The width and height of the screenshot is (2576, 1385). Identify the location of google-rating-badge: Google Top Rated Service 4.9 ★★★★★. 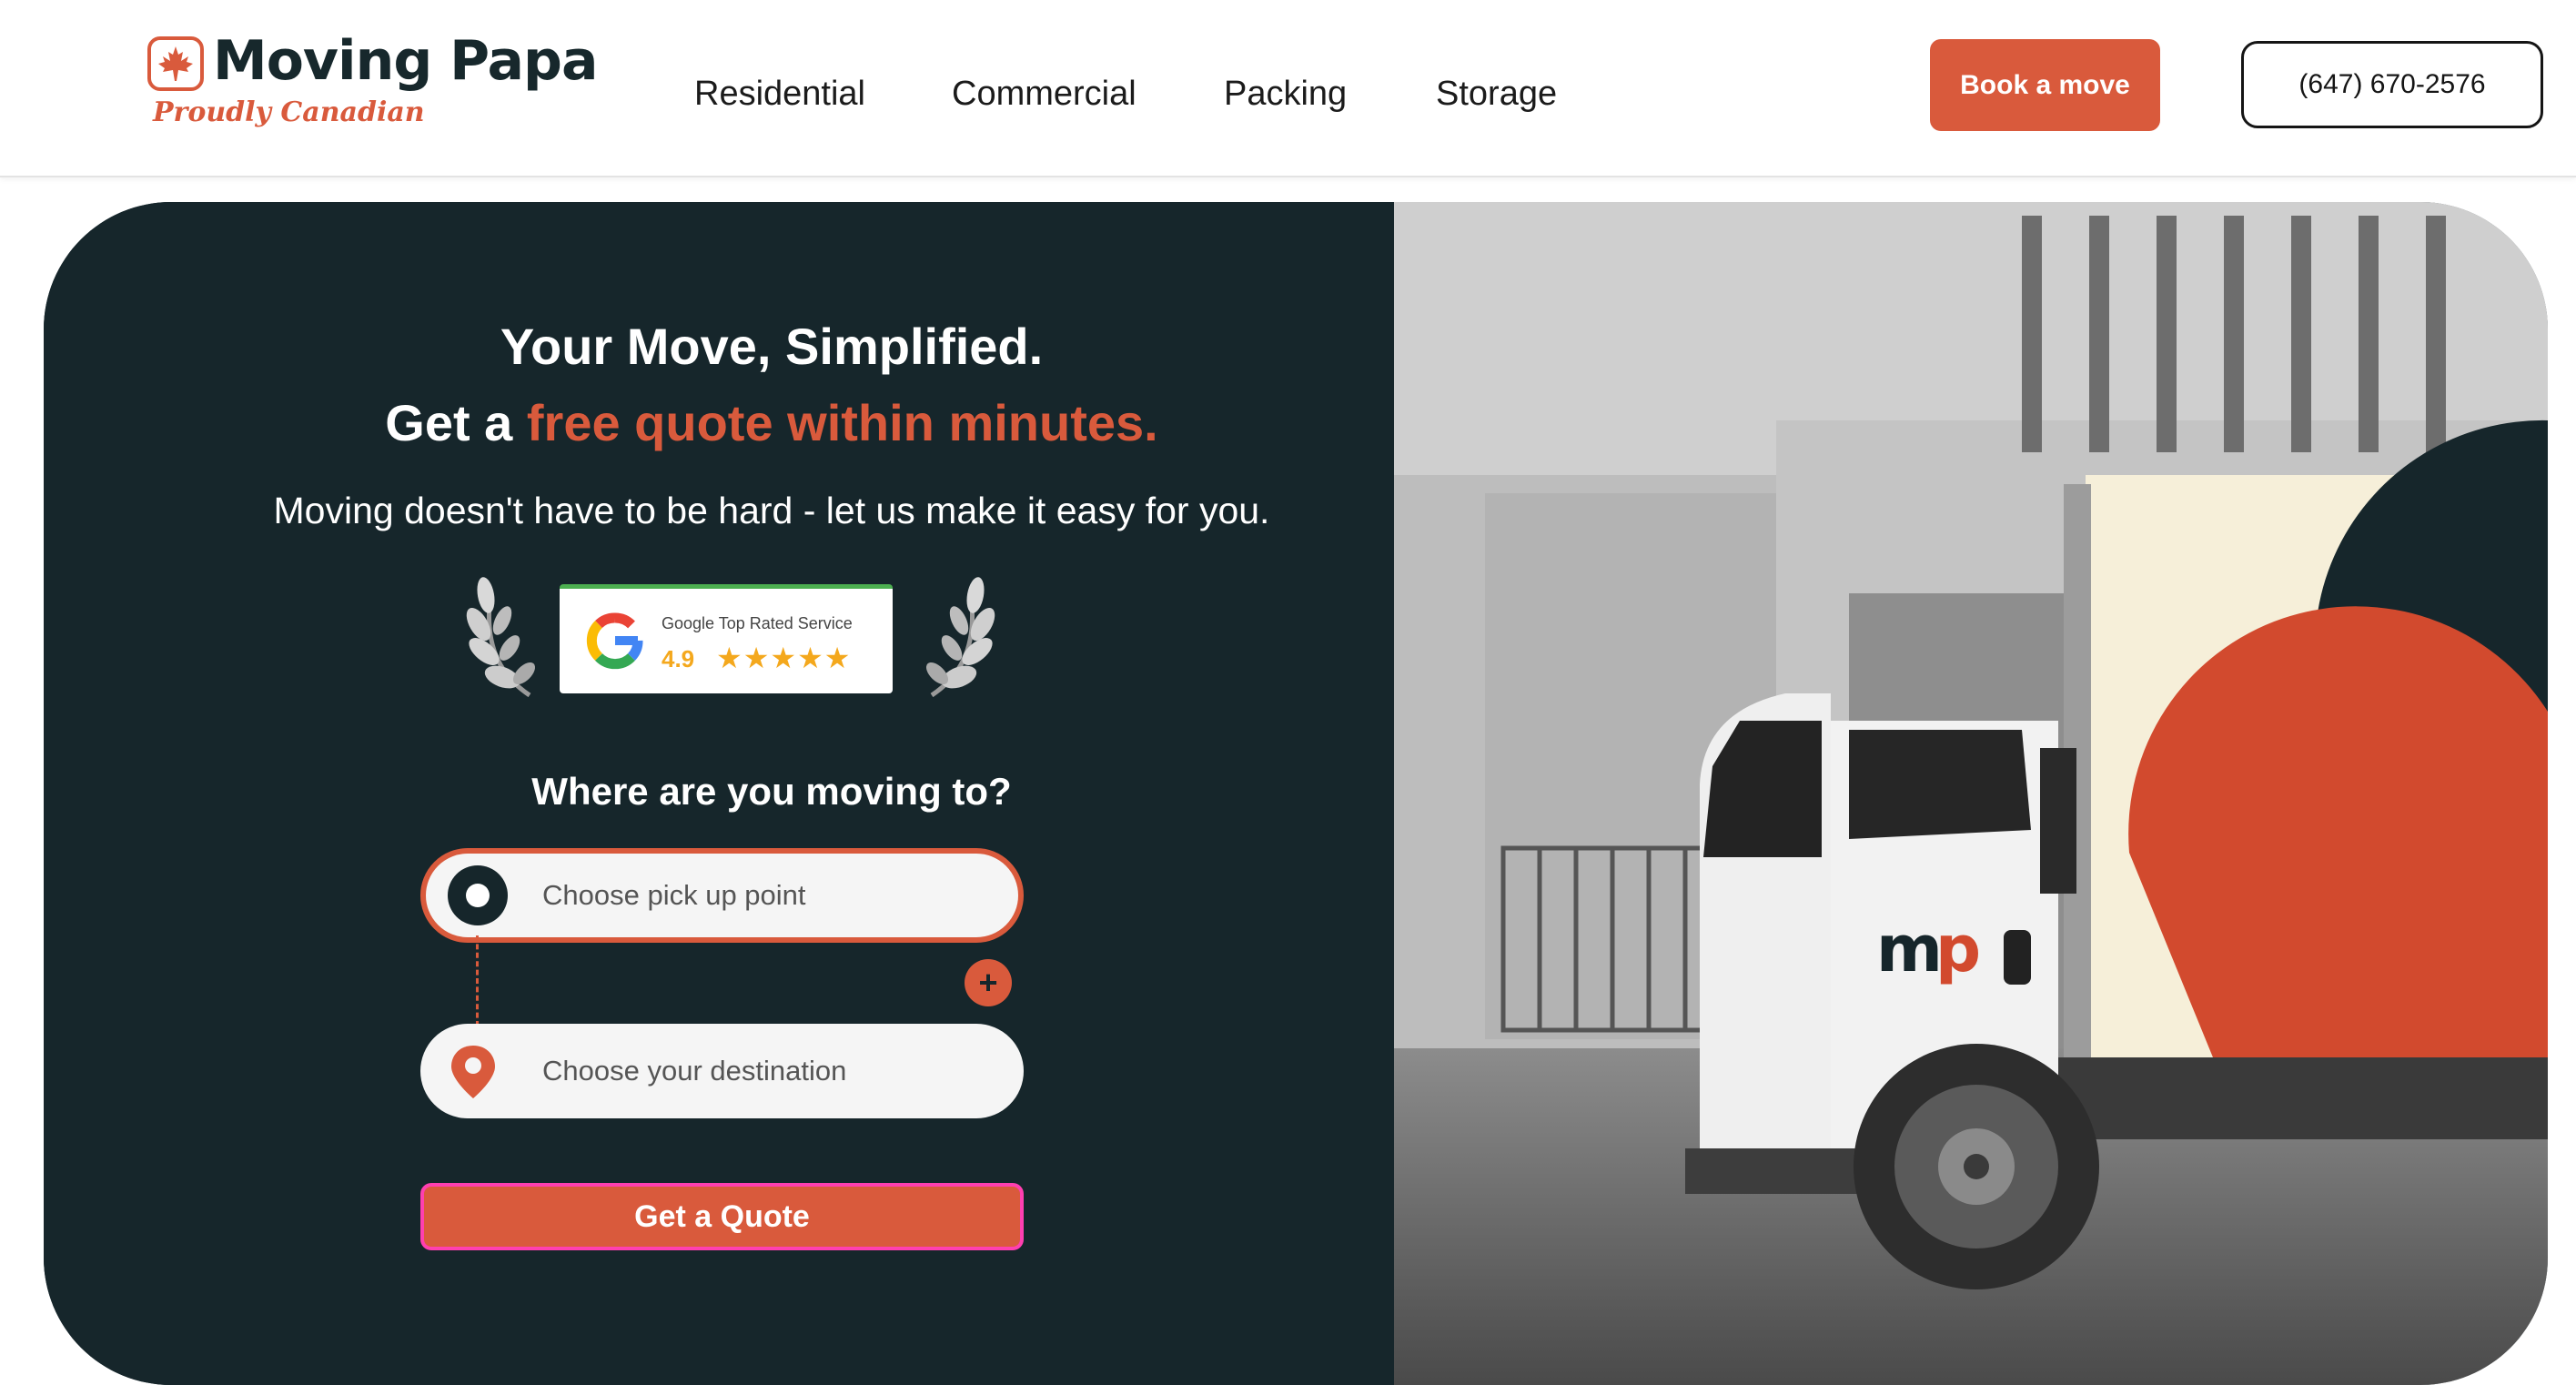
(726, 638).